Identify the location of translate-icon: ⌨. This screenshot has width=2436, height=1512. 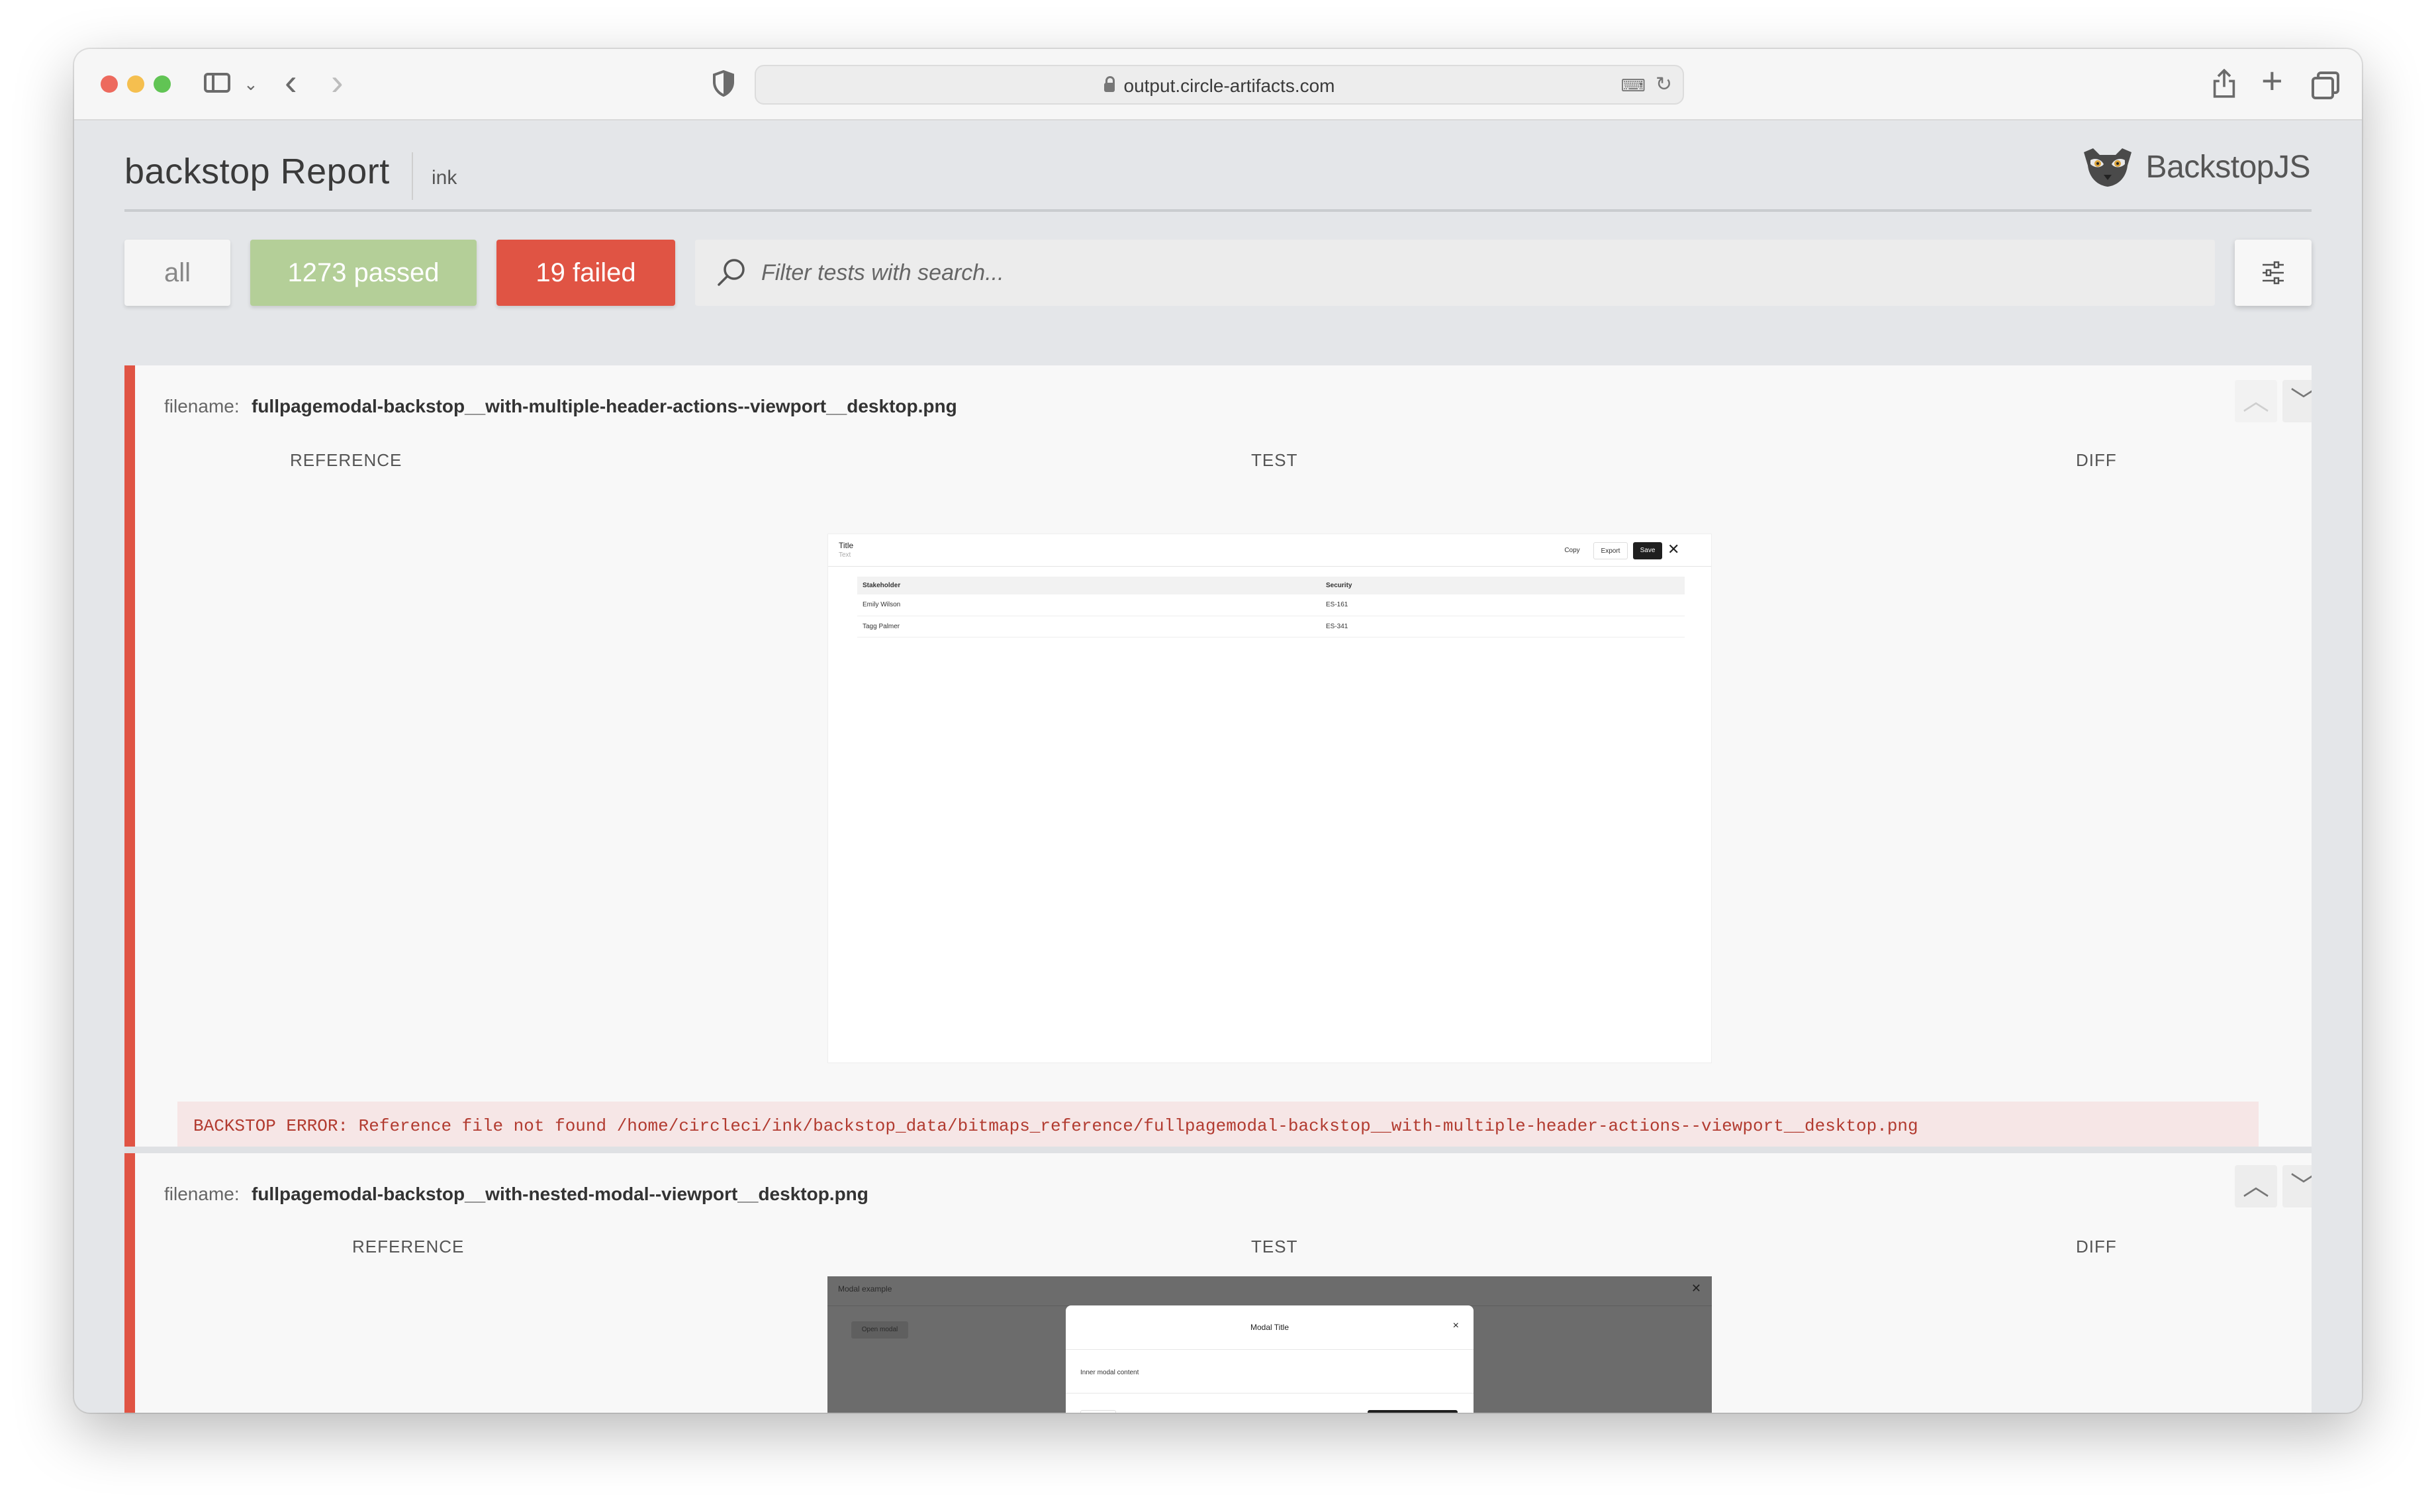
(1633, 86).